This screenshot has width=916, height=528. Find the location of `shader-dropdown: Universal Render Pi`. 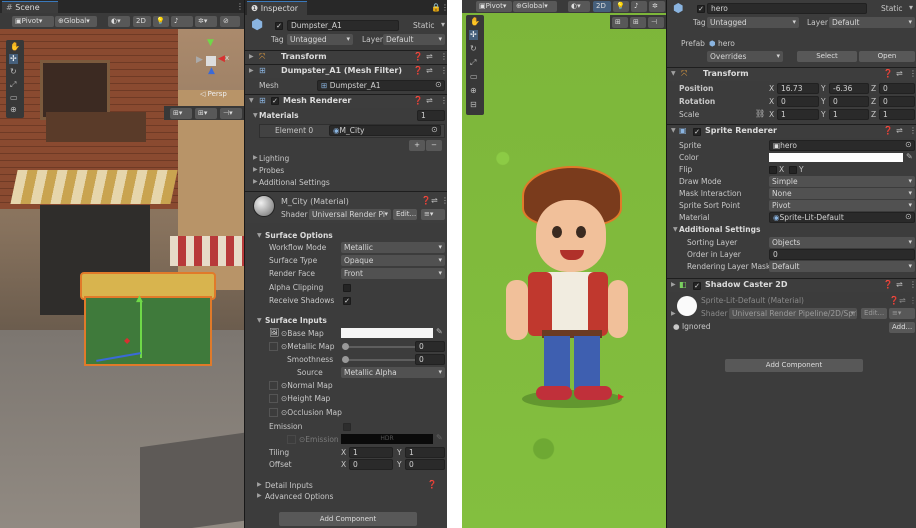

shader-dropdown: Universal Render Pi is located at coordinates (350, 214).